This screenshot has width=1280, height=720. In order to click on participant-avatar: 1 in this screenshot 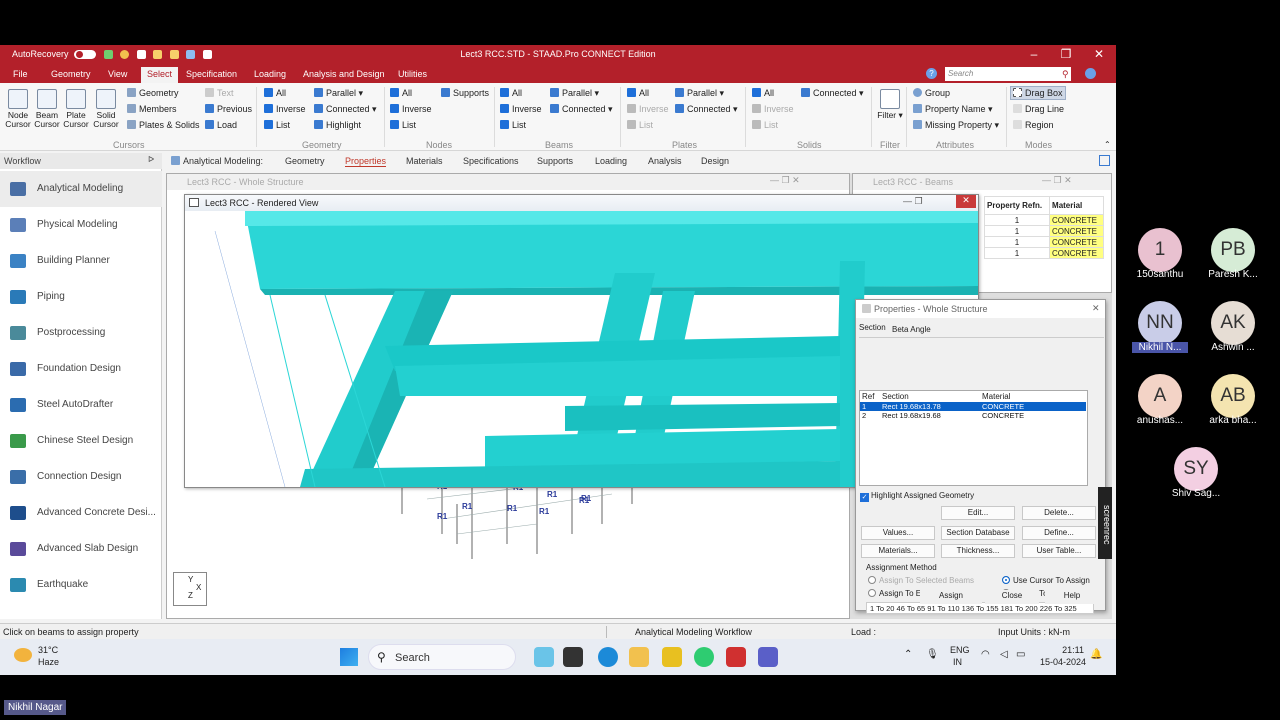, I will do `click(1160, 250)`.